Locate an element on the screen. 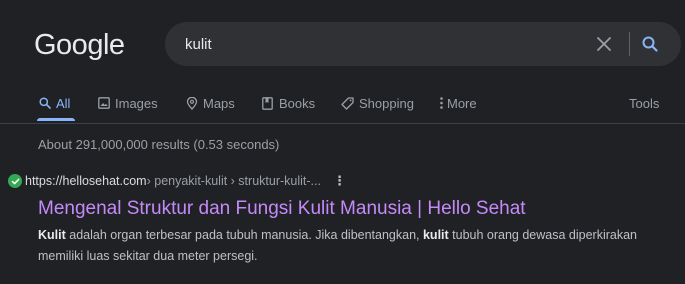  tab-label: Maps is located at coordinates (219, 103).